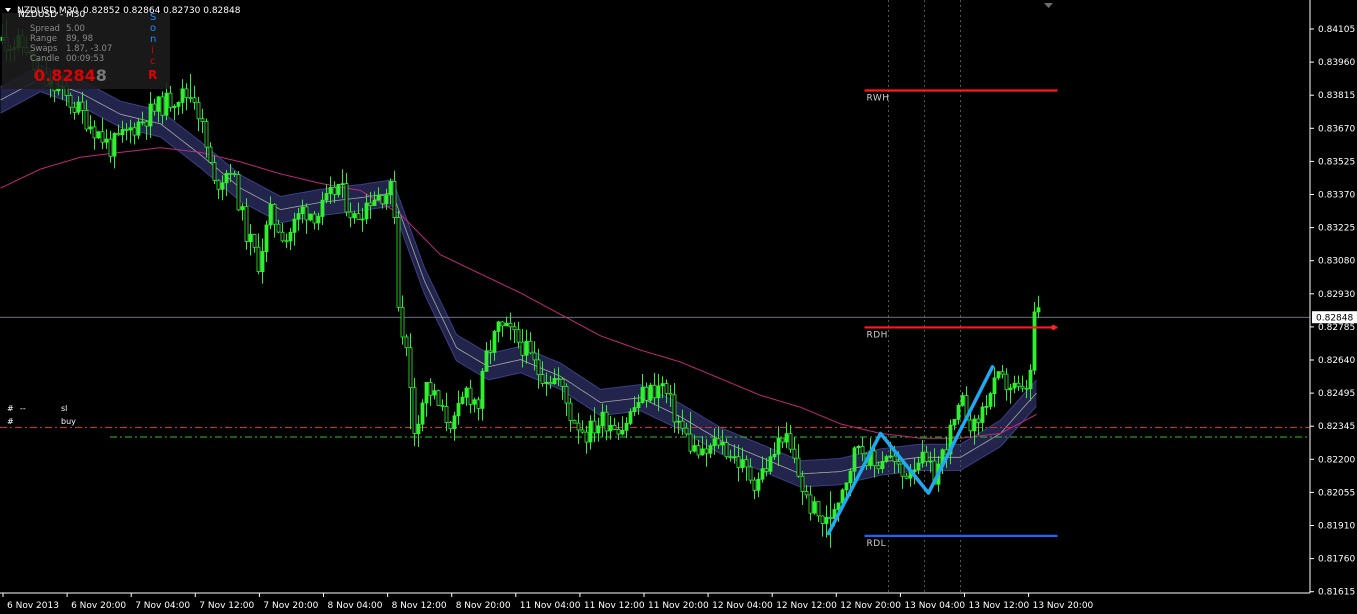 This screenshot has width=1357, height=614. What do you see at coordinates (45, 29) in the screenshot?
I see `spread-label: Spread` at bounding box center [45, 29].